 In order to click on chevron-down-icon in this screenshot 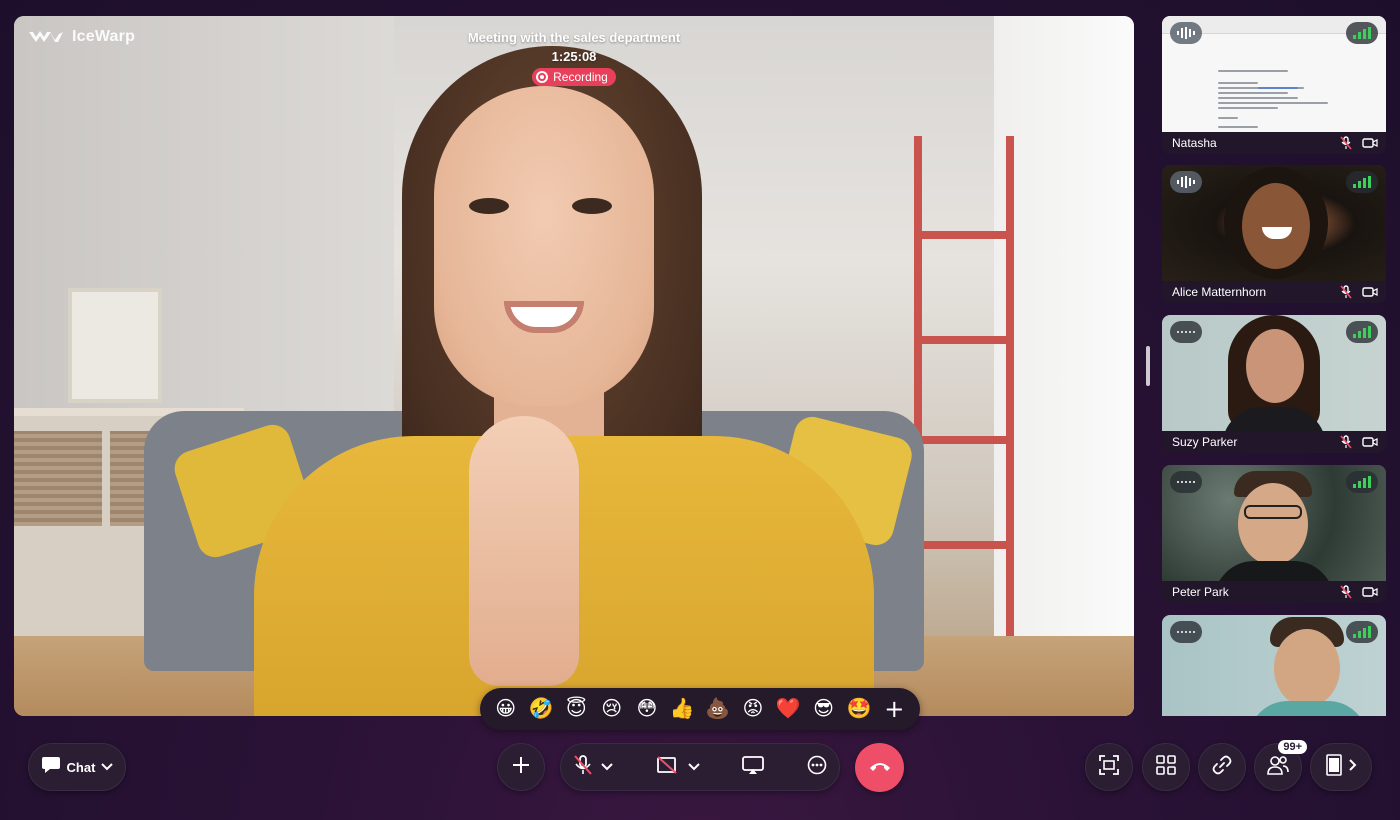, I will do `click(107, 767)`.